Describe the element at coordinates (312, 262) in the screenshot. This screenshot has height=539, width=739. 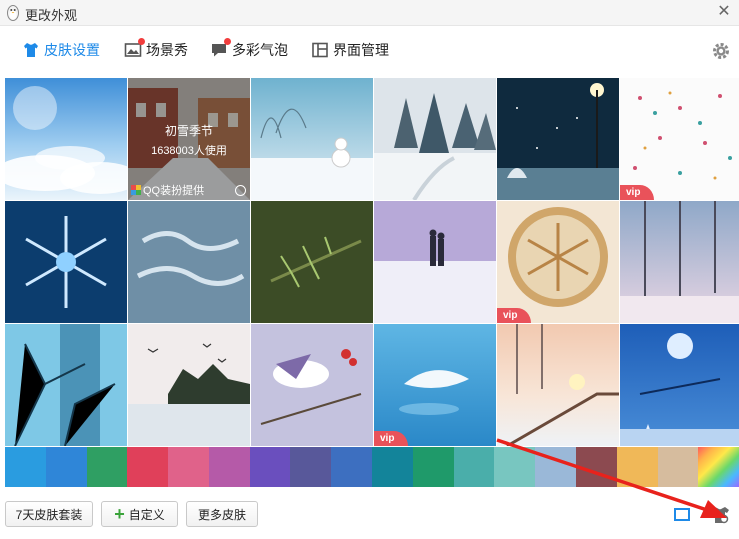
I see `skin-tile-pine-branch` at that location.